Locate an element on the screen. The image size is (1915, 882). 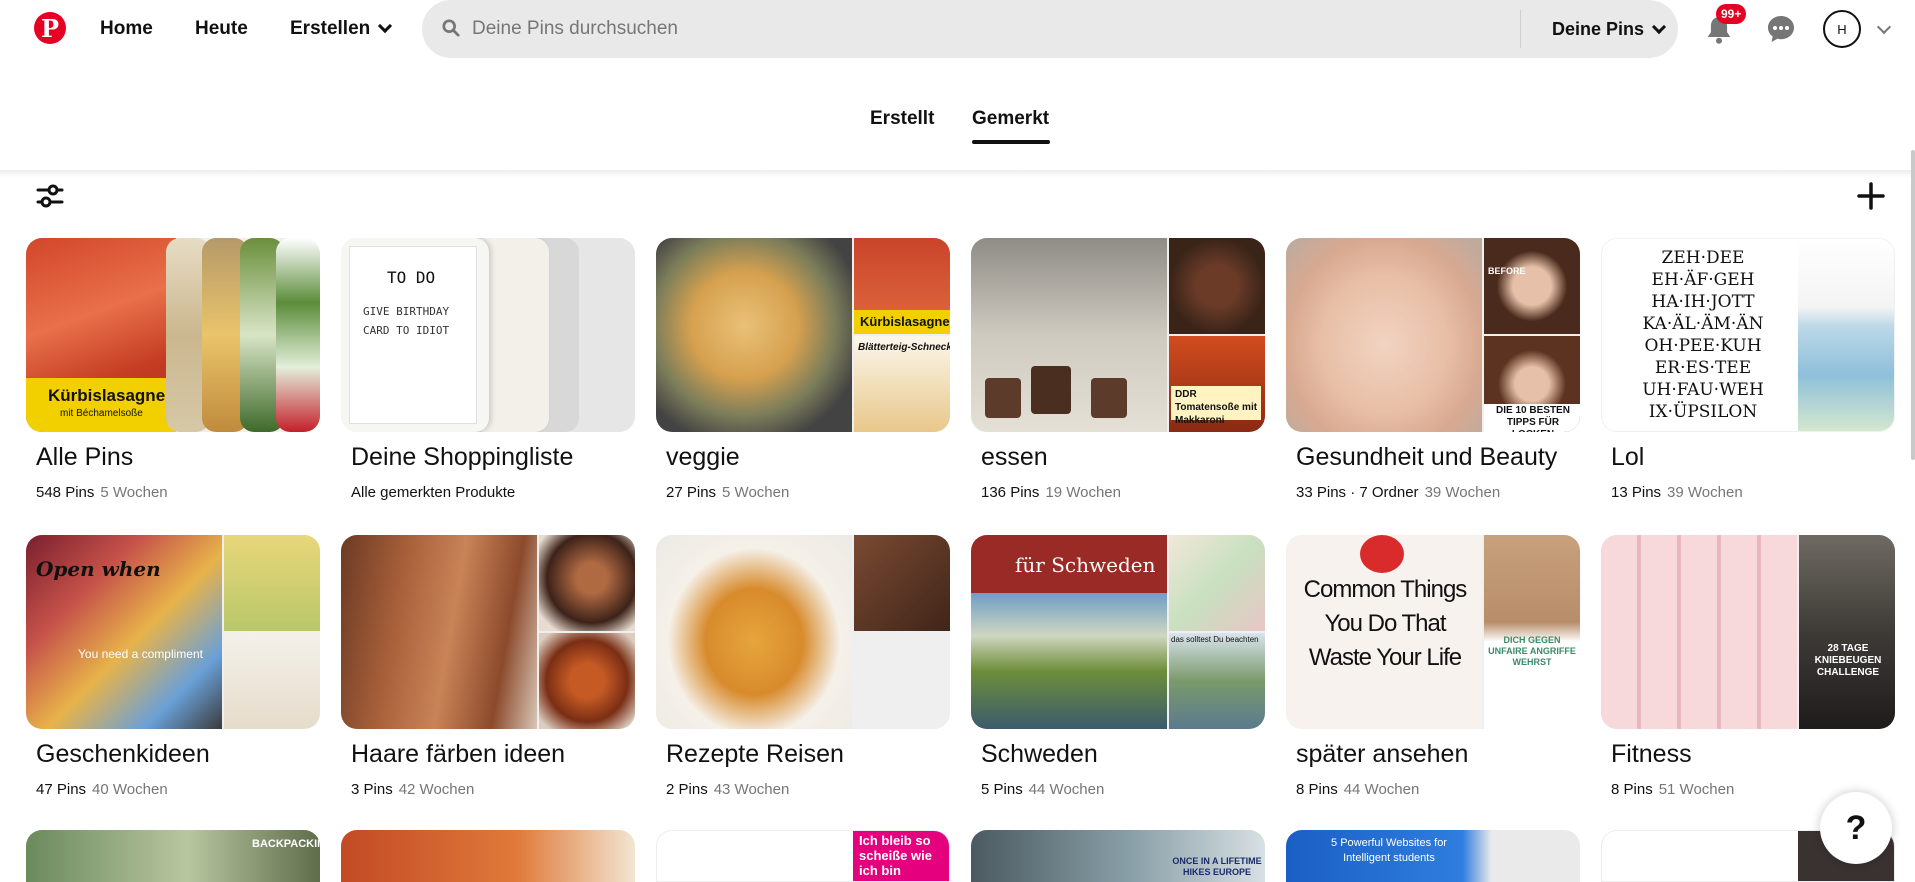
cover-title: DIE 10 BESTEN TIPPS FÜR LOCKEN is located at coordinates (1533, 418).